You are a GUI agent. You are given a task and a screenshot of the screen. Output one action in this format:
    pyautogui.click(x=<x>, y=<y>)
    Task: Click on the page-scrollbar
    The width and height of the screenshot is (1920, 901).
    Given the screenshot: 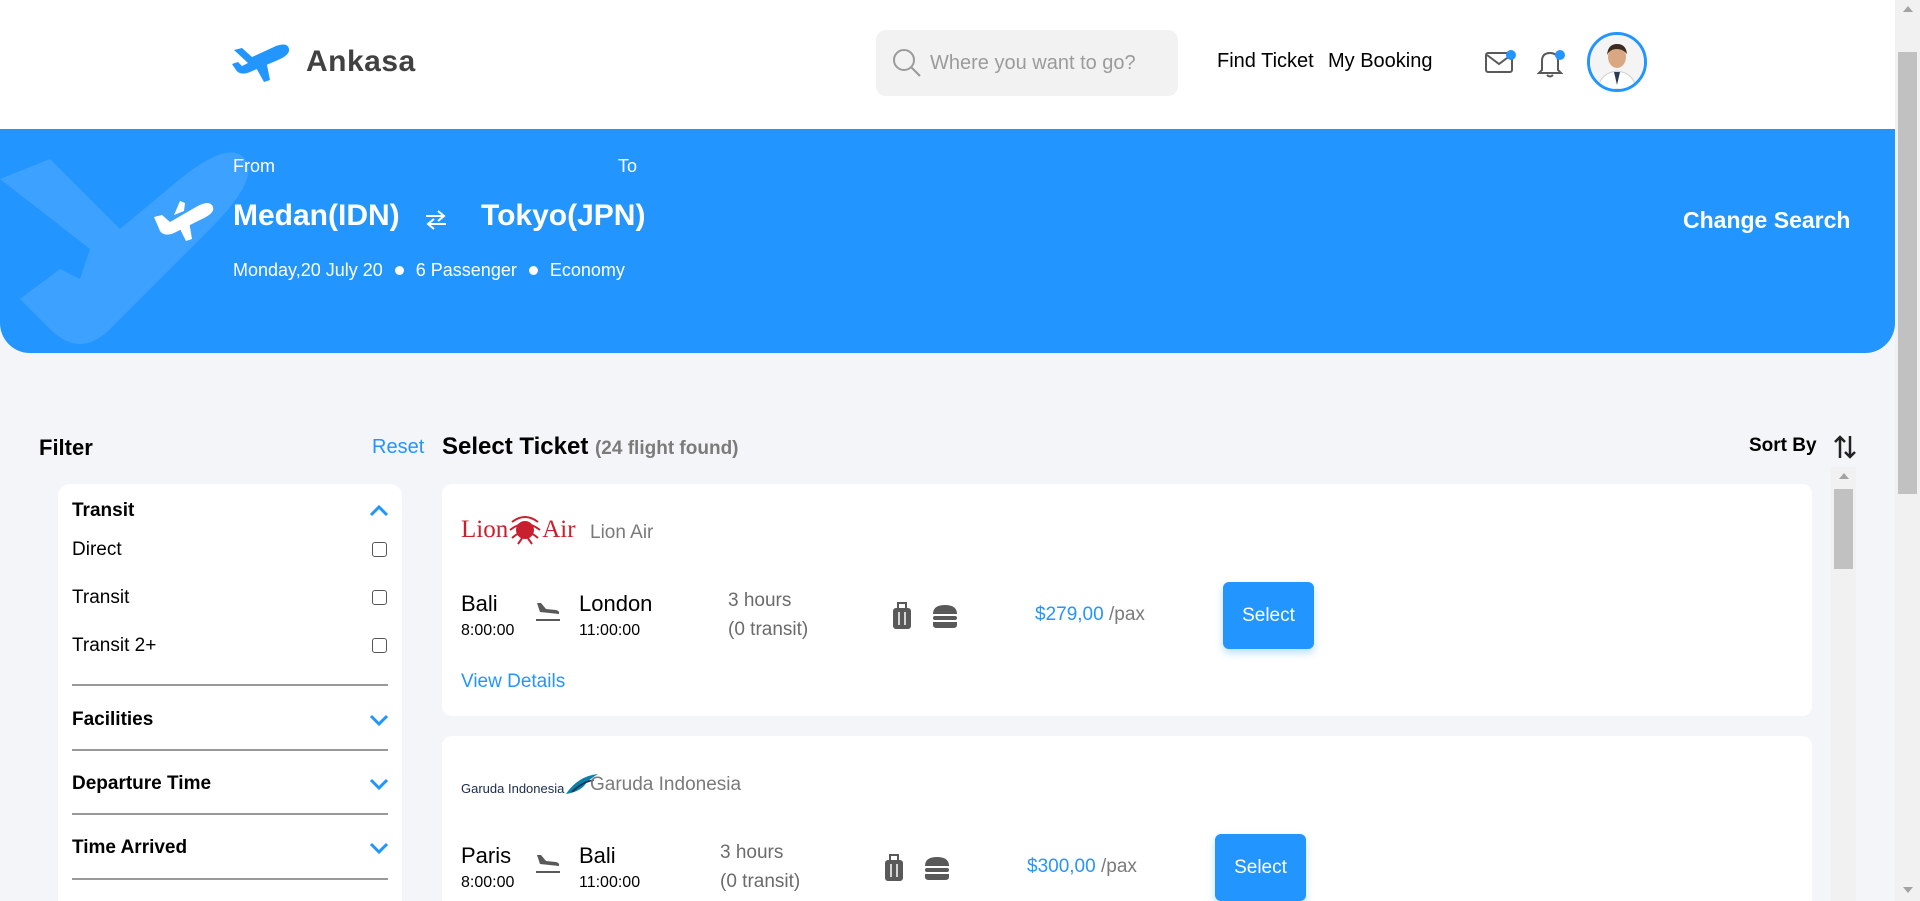 What is the action you would take?
    pyautogui.click(x=1907, y=450)
    